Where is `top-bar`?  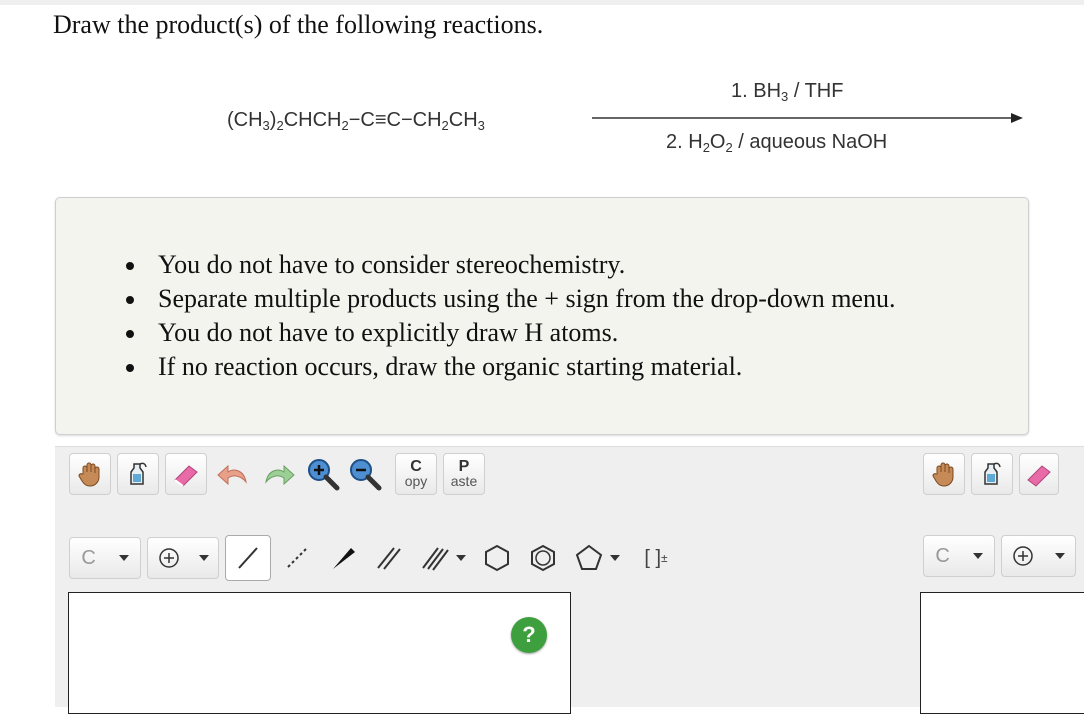 top-bar is located at coordinates (542, 2).